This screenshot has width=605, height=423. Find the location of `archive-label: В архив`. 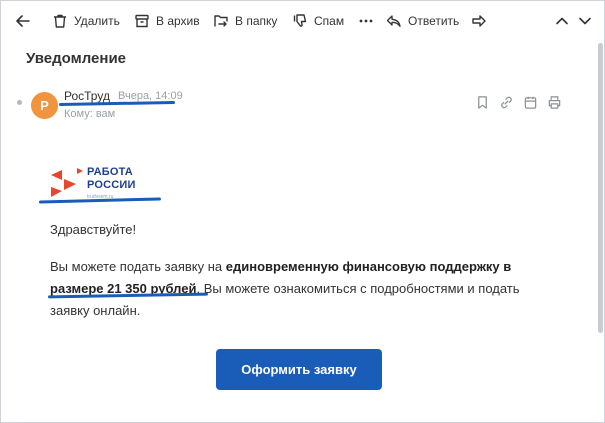

archive-label: В архив is located at coordinates (178, 21).